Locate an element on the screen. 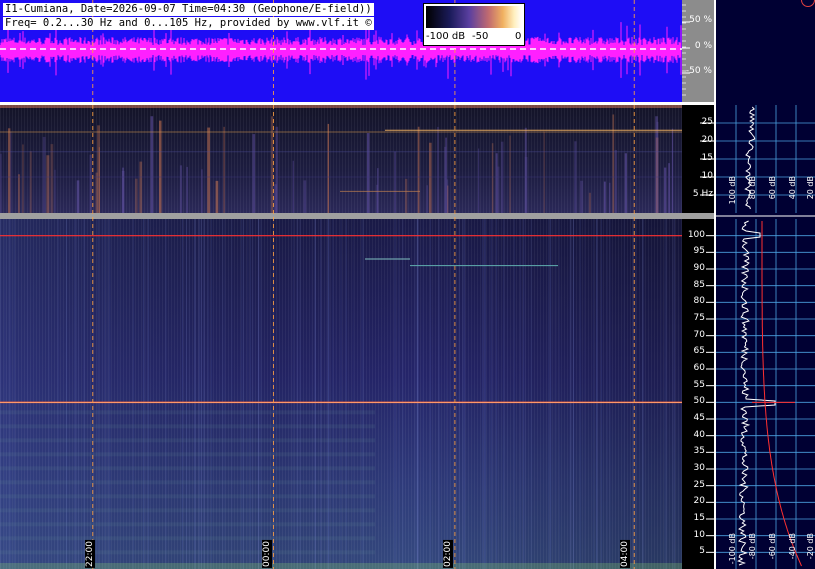 This screenshot has width=815, height=569. hf-axis-label: 40 is located at coordinates (699, 434).